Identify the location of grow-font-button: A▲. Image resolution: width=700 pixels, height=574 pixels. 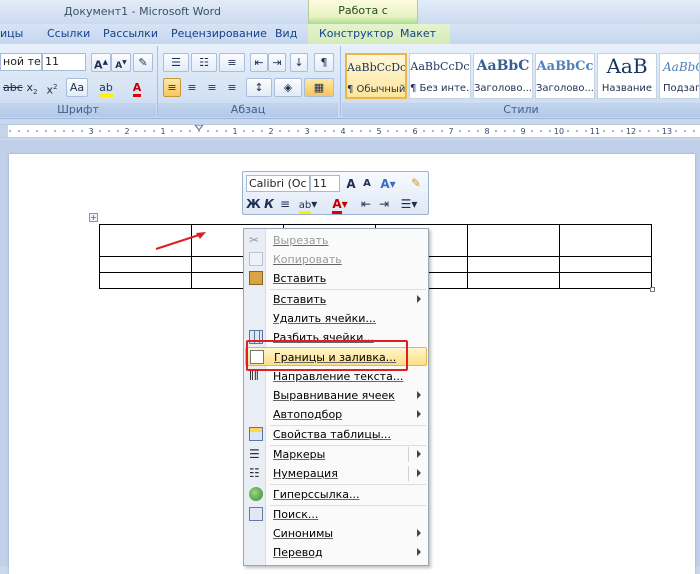
(101, 62).